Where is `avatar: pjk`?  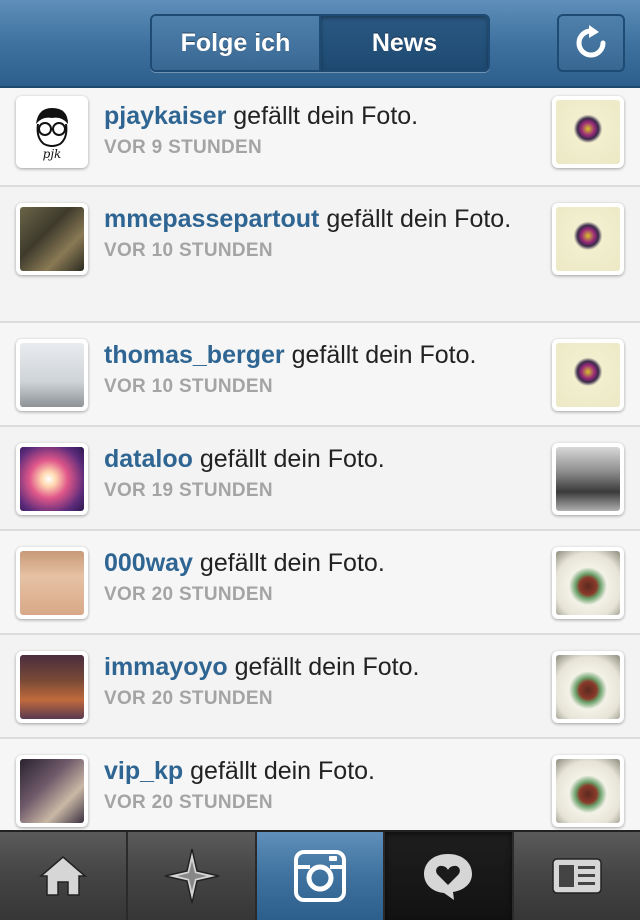
avatar: pjk is located at coordinates (52, 132).